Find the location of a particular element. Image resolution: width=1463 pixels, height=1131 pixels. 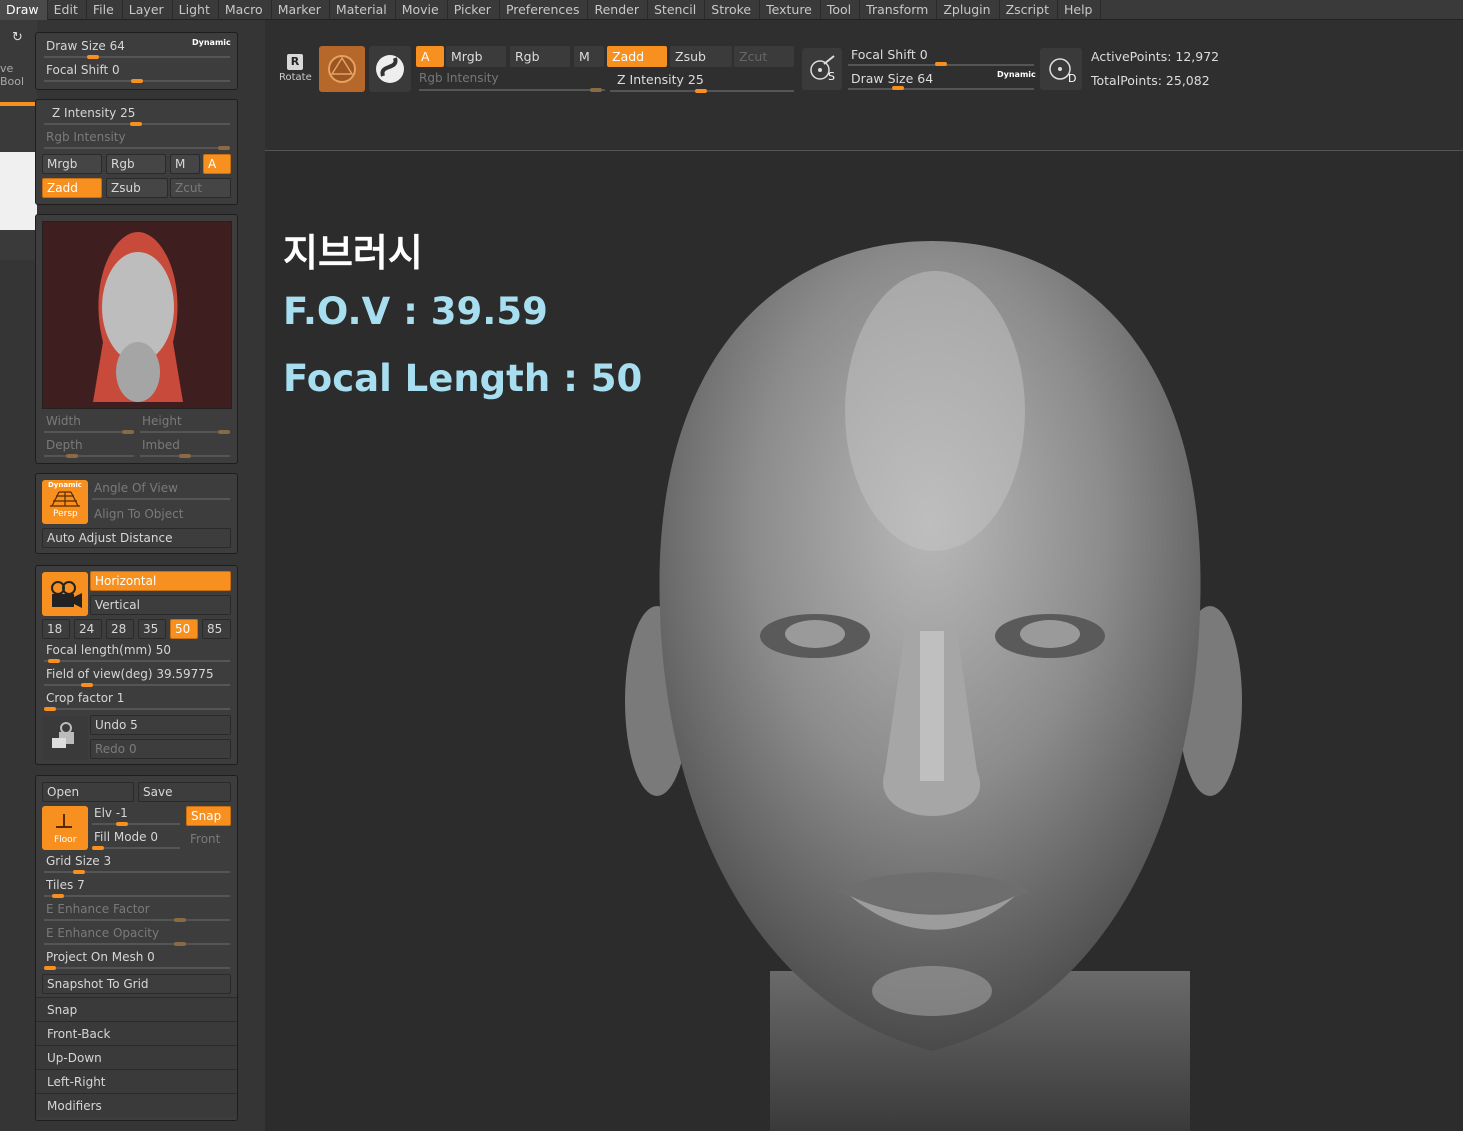

menu-layer: Layer is located at coordinates (148, 10).